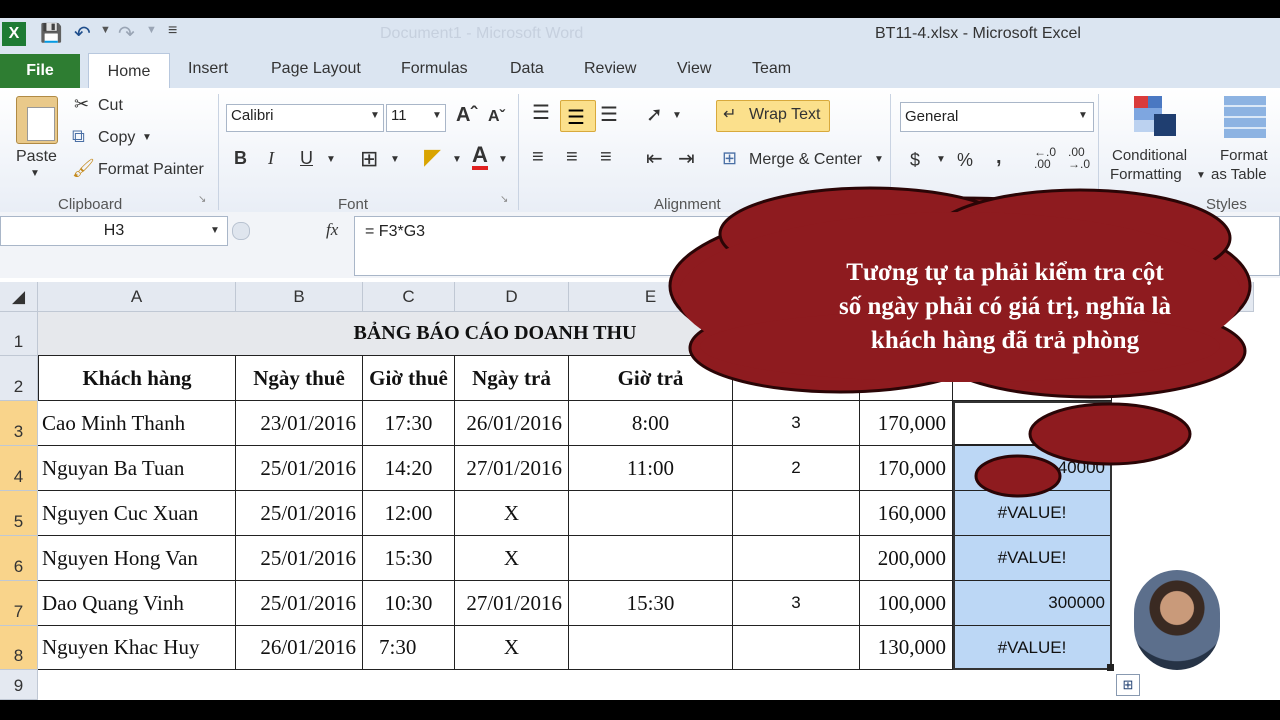  Describe the element at coordinates (906, 558) in the screenshot. I see `table-cell: 200,000` at that location.